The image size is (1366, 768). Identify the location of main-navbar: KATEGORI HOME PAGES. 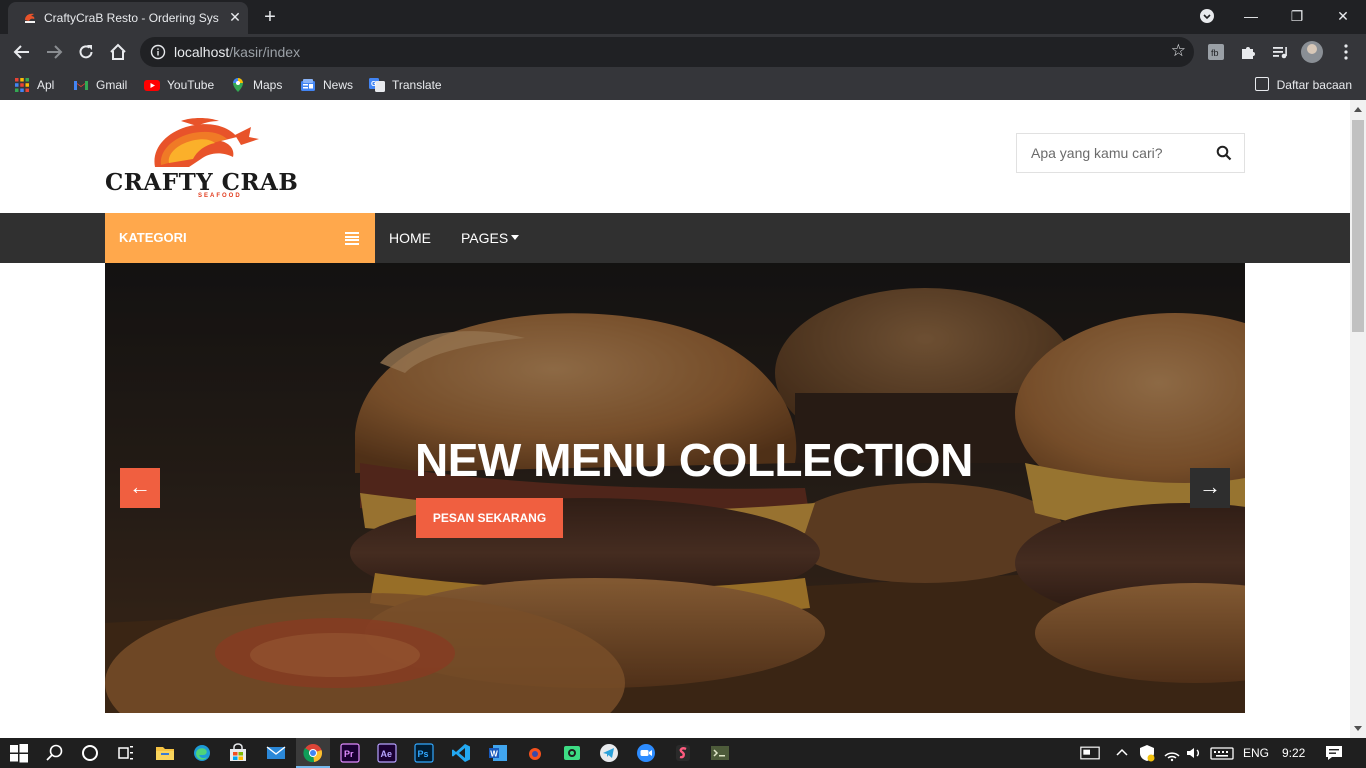
(675, 238).